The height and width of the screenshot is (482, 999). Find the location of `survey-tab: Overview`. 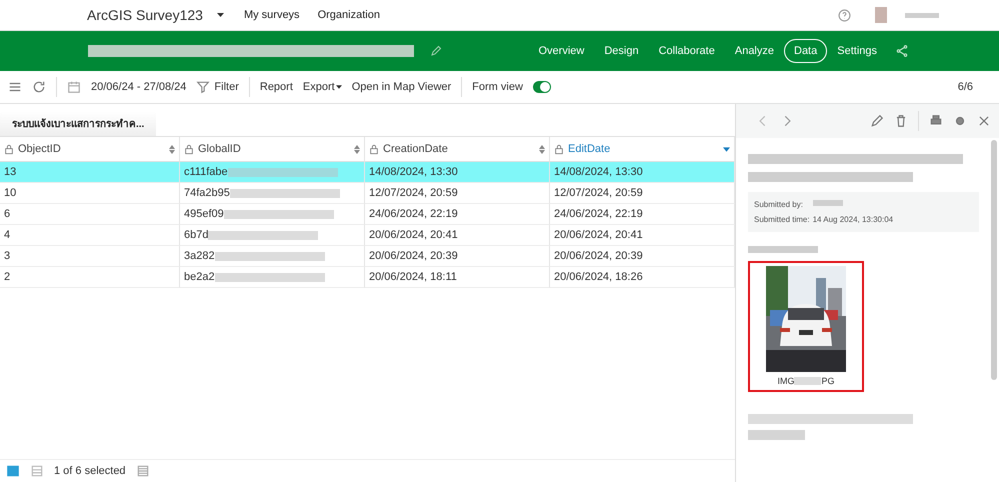

survey-tab: Overview is located at coordinates (561, 51).